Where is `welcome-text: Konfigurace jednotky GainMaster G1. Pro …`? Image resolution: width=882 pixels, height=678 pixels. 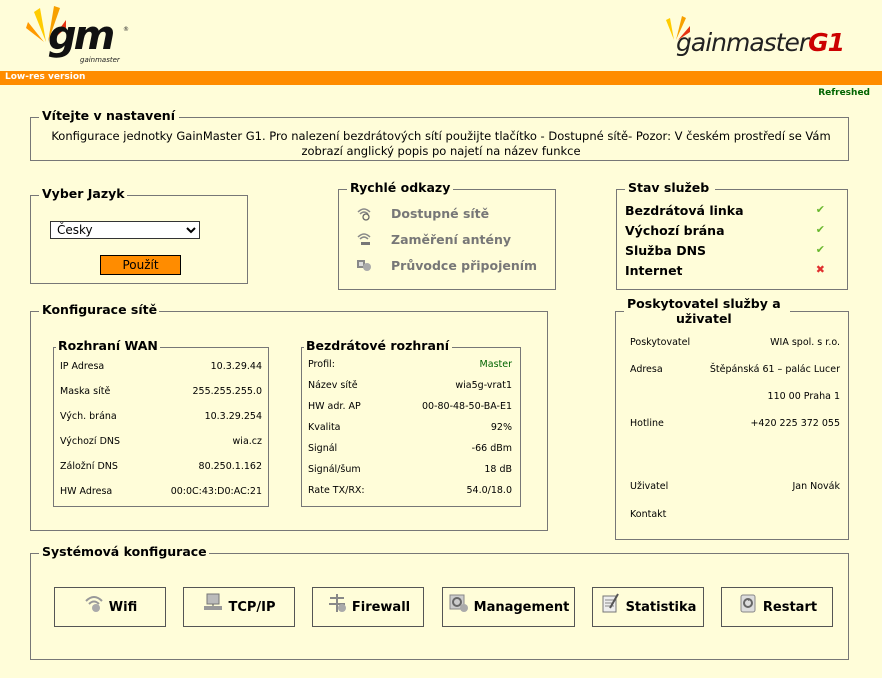 welcome-text: Konfigurace jednotky GainMaster G1. Pro … is located at coordinates (441, 143).